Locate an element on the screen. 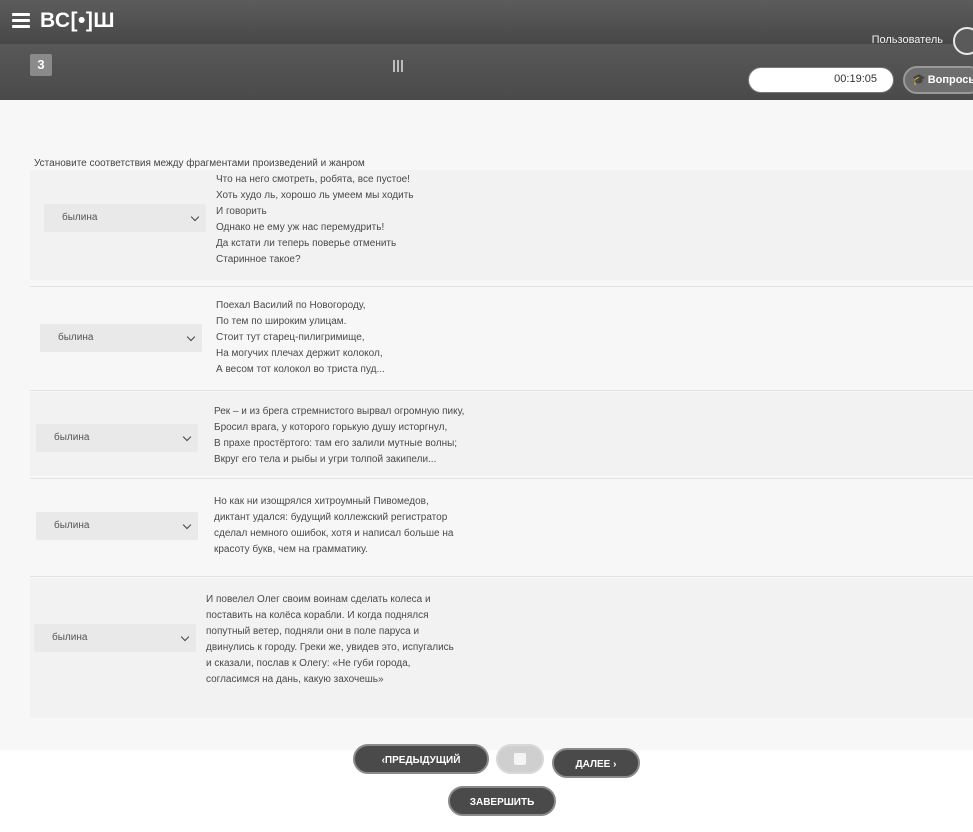  timer: 00:19:05 is located at coordinates (821, 80).